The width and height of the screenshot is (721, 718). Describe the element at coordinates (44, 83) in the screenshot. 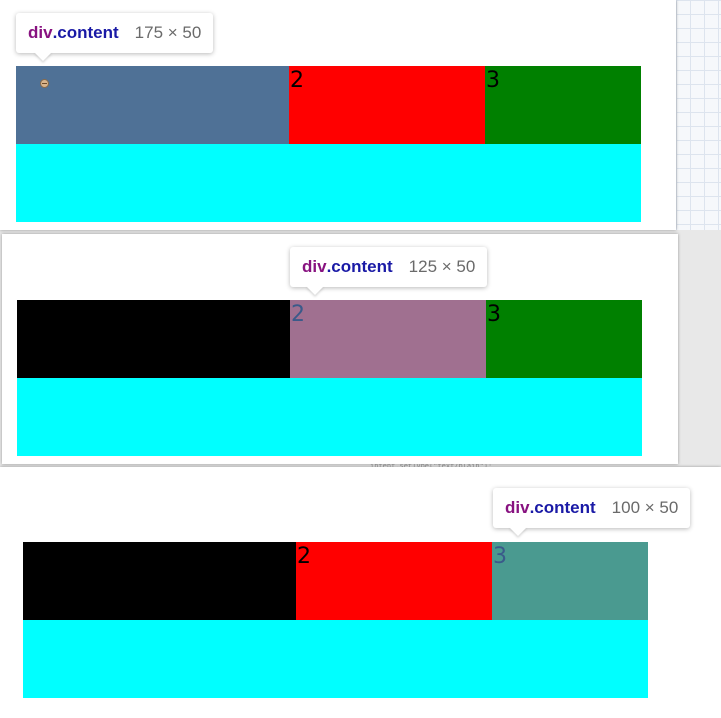

I see `cursor-icon` at that location.